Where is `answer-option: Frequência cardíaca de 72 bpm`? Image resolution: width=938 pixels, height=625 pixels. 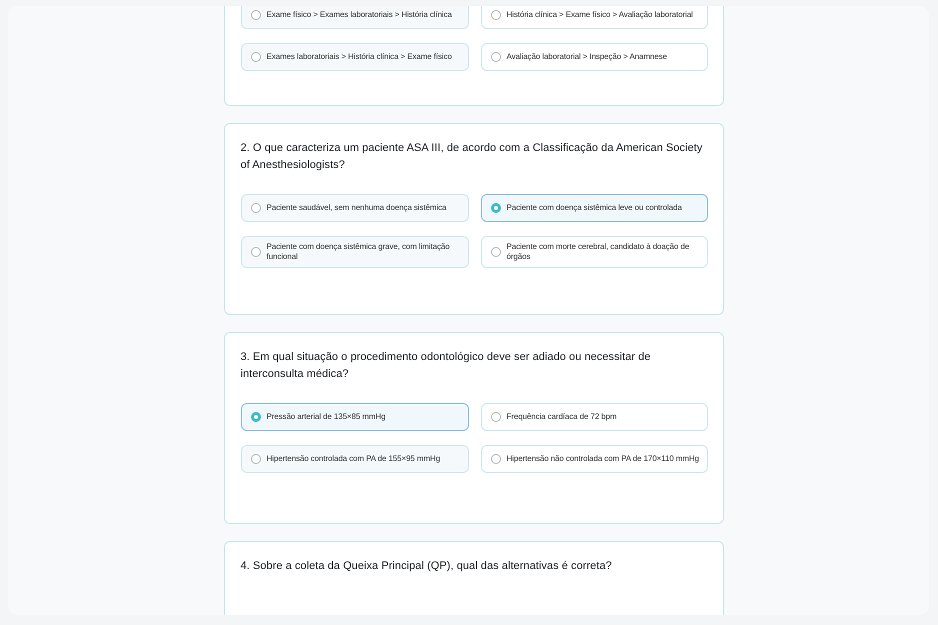
answer-option: Frequência cardíaca de 72 bpm is located at coordinates (594, 417).